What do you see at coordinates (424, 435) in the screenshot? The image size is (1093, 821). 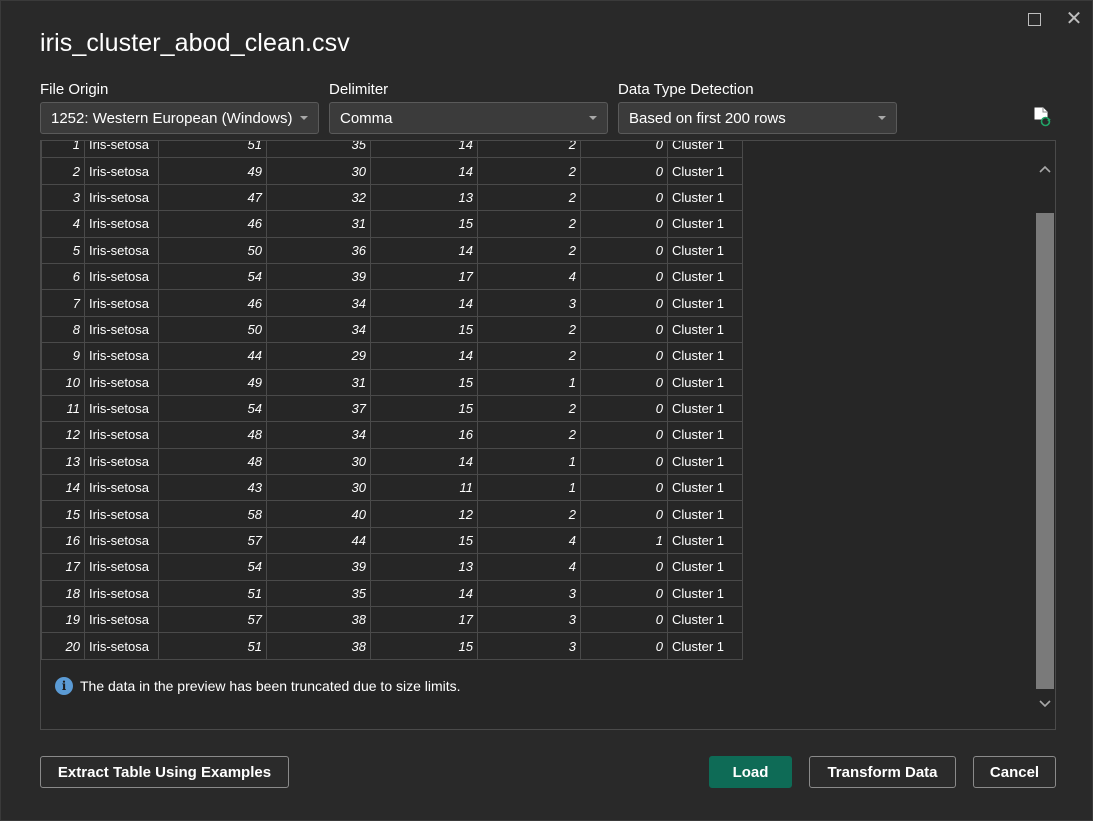 I see `table-cell: 16` at bounding box center [424, 435].